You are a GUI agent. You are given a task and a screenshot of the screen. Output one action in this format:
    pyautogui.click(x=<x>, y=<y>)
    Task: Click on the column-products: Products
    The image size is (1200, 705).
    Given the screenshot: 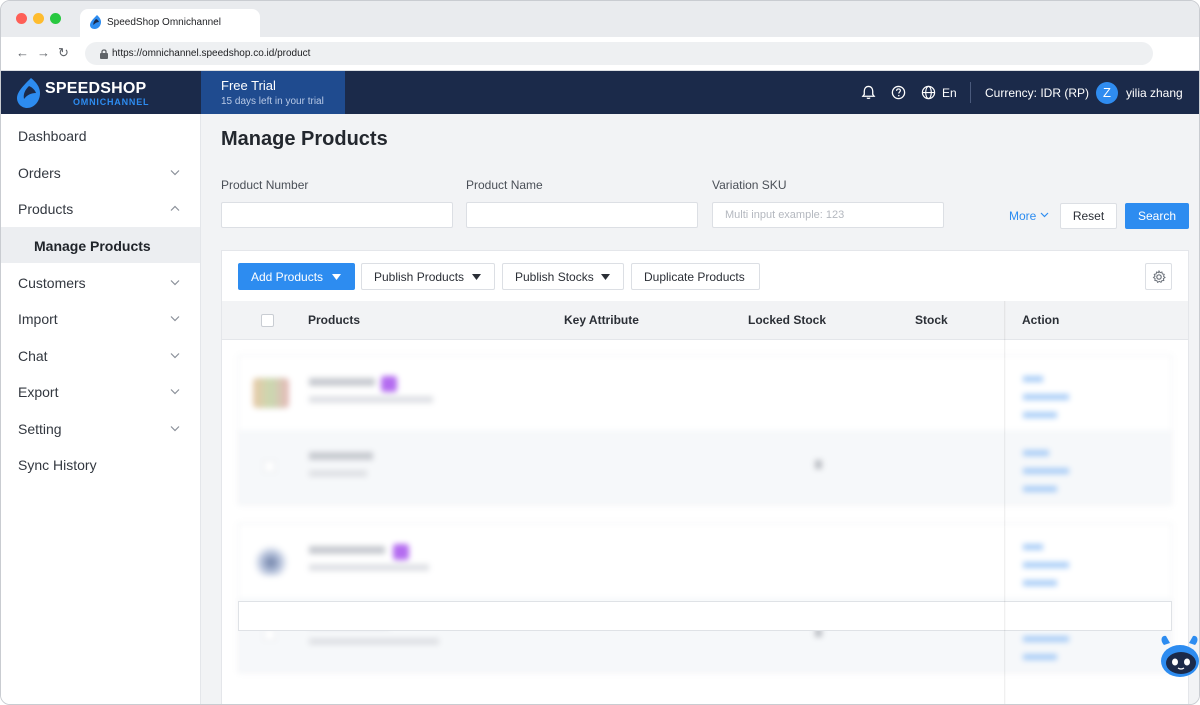 What is the action you would take?
    pyautogui.click(x=334, y=320)
    